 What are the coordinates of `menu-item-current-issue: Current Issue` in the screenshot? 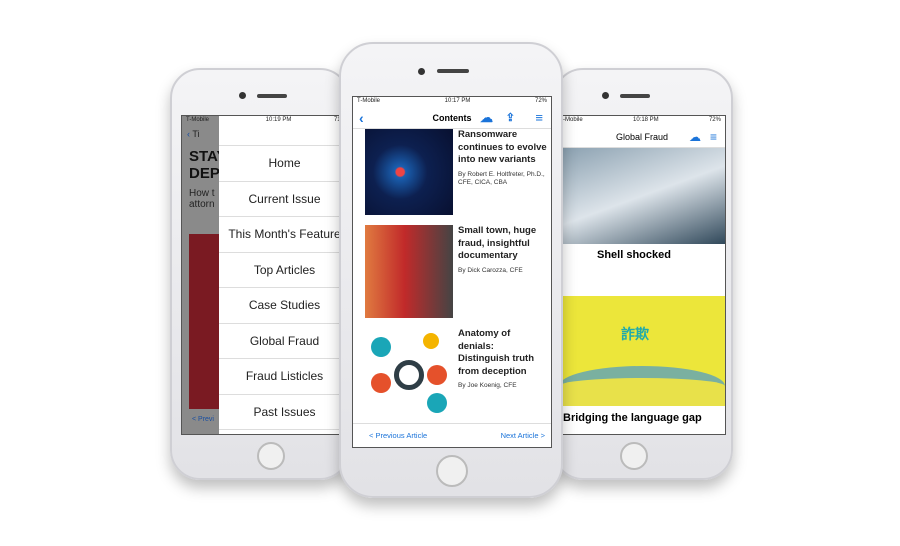 It's located at (284, 199).